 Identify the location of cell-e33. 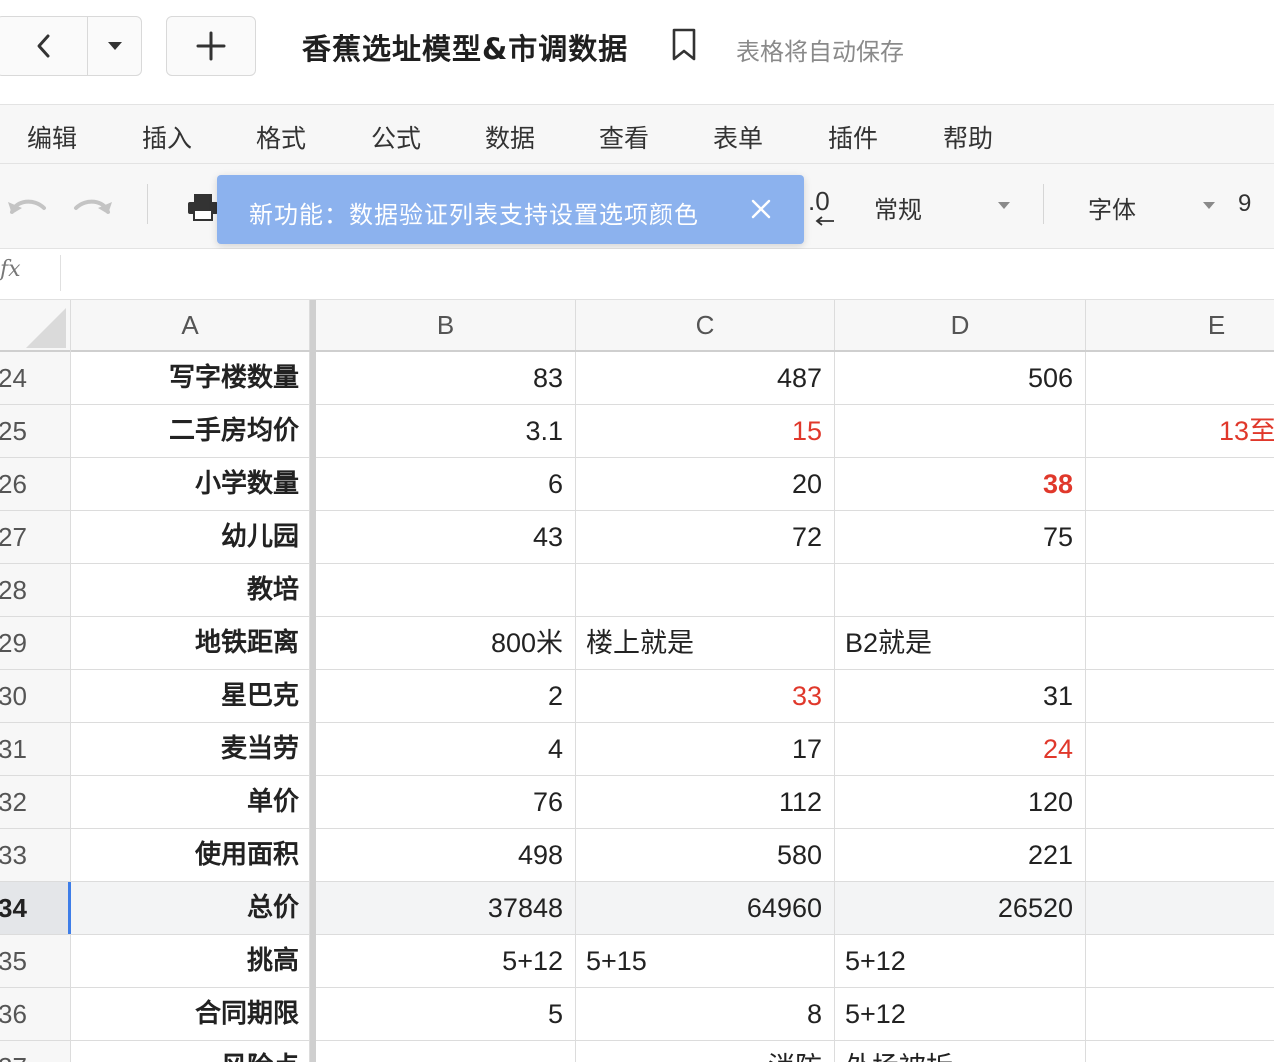
(1180, 855).